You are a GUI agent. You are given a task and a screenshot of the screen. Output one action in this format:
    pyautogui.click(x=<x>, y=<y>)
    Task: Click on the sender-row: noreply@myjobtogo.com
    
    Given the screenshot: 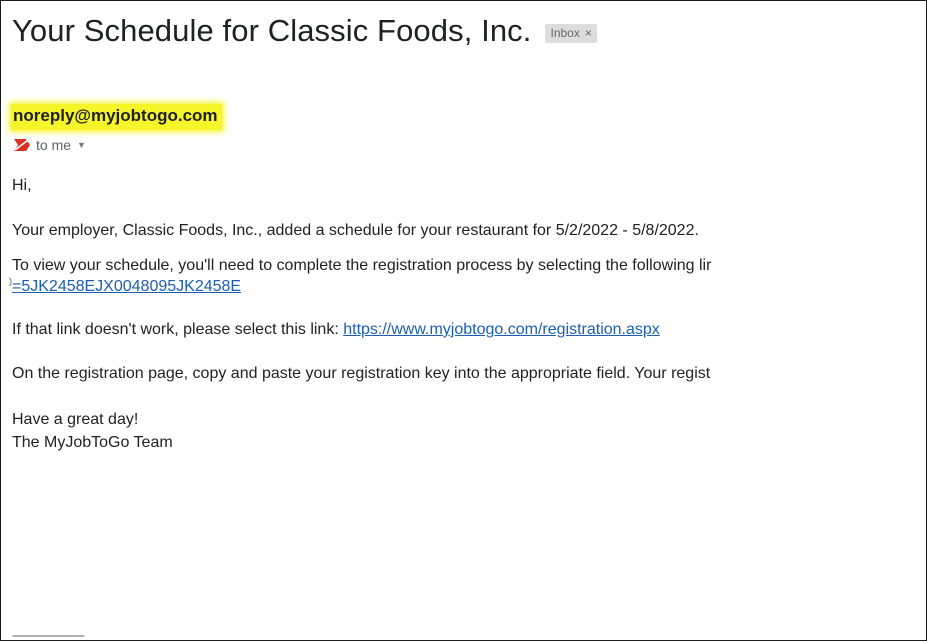 What is the action you would take?
    pyautogui.click(x=116, y=117)
    